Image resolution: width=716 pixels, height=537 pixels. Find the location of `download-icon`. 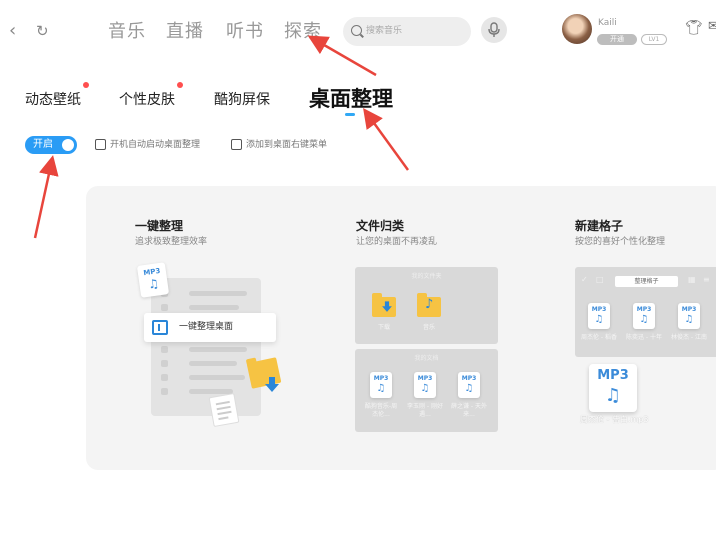

download-icon is located at coordinates (387, 306).